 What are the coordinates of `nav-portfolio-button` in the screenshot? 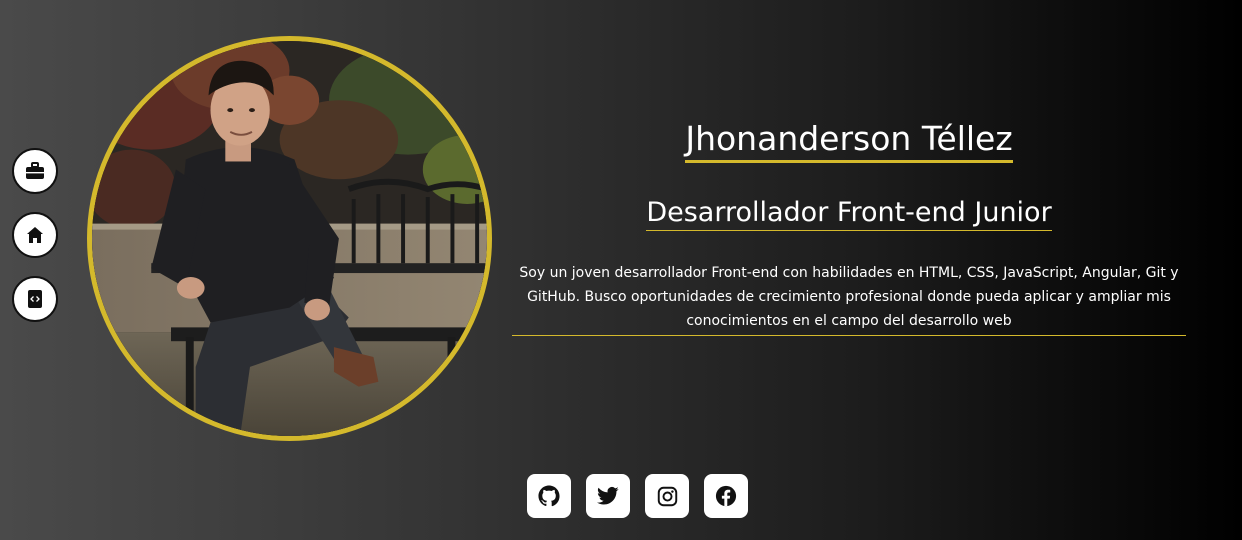 It's located at (35, 171).